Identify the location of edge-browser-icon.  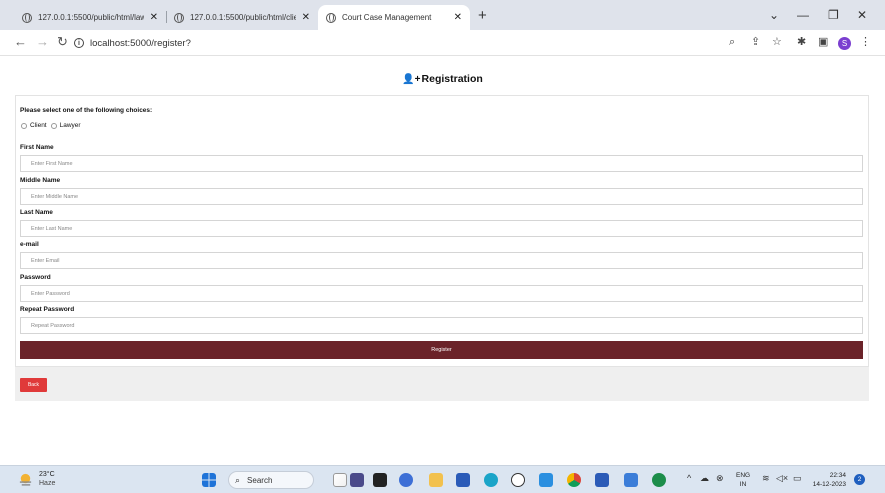
(491, 480).